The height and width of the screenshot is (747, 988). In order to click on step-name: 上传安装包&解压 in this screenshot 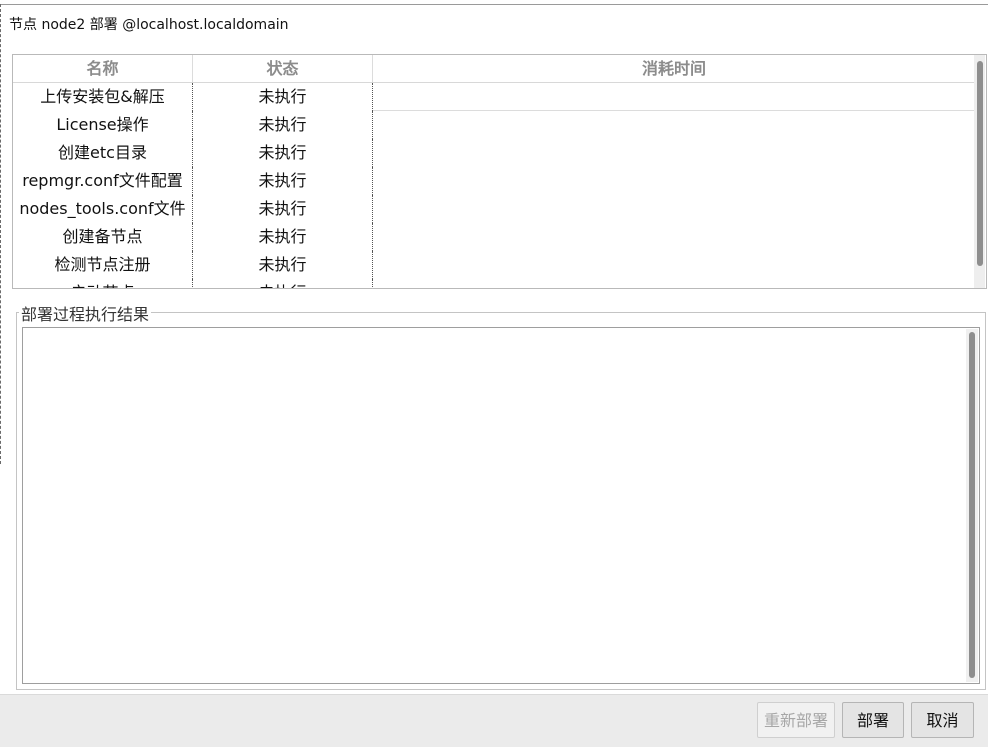, I will do `click(103, 97)`.